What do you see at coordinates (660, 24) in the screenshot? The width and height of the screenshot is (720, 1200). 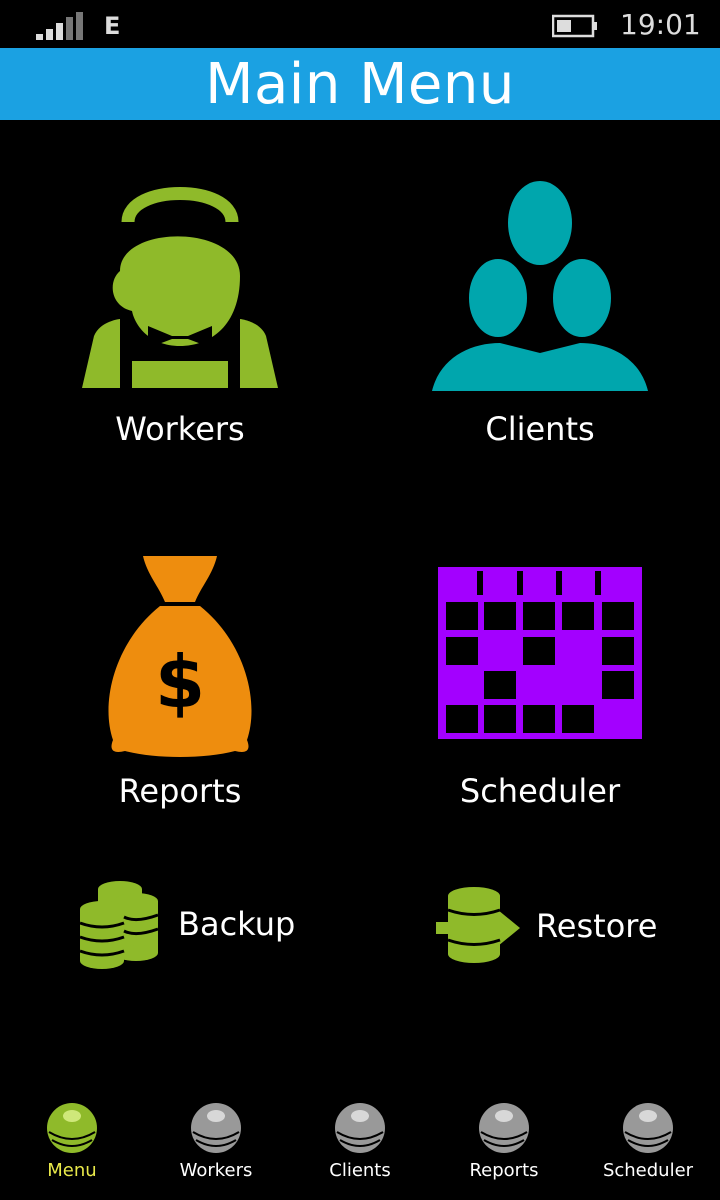 I see `clock: 19:01` at bounding box center [660, 24].